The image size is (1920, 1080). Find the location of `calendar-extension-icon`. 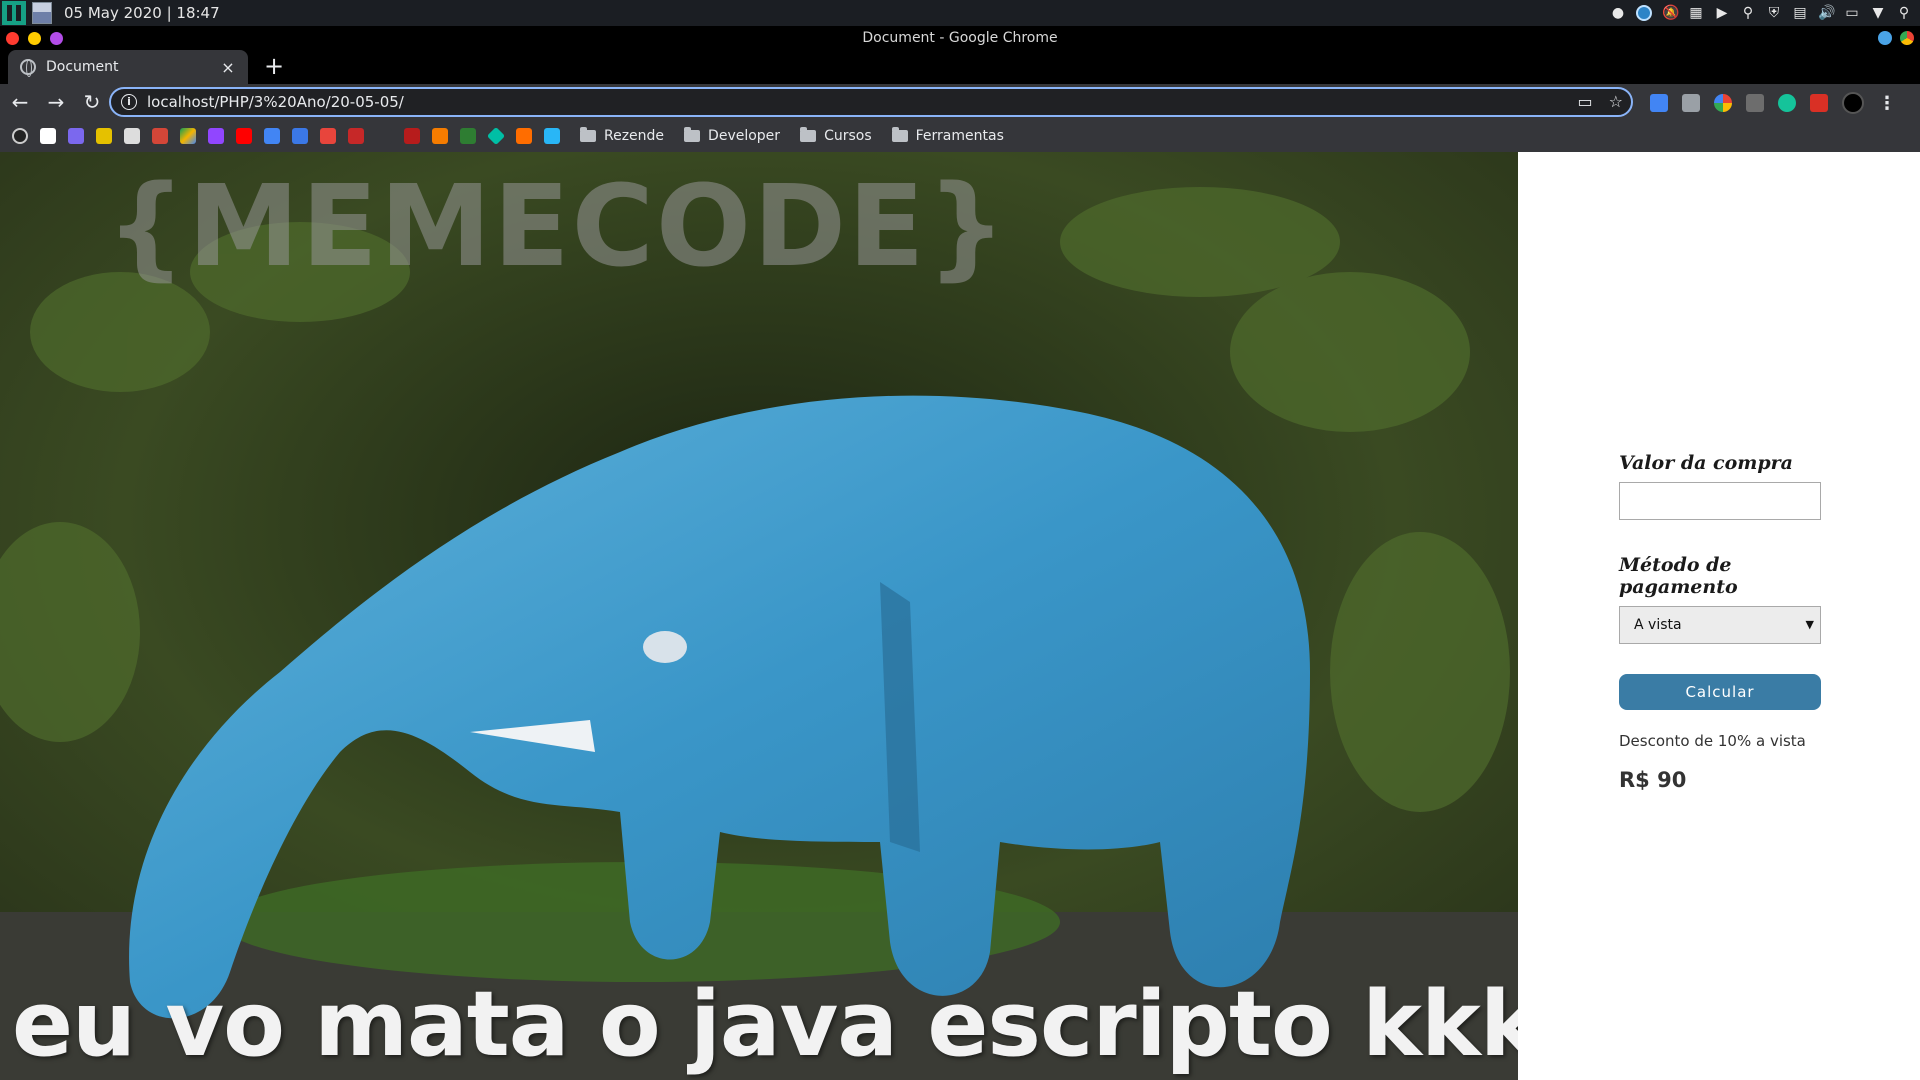

calendar-extension-icon is located at coordinates (1819, 103).